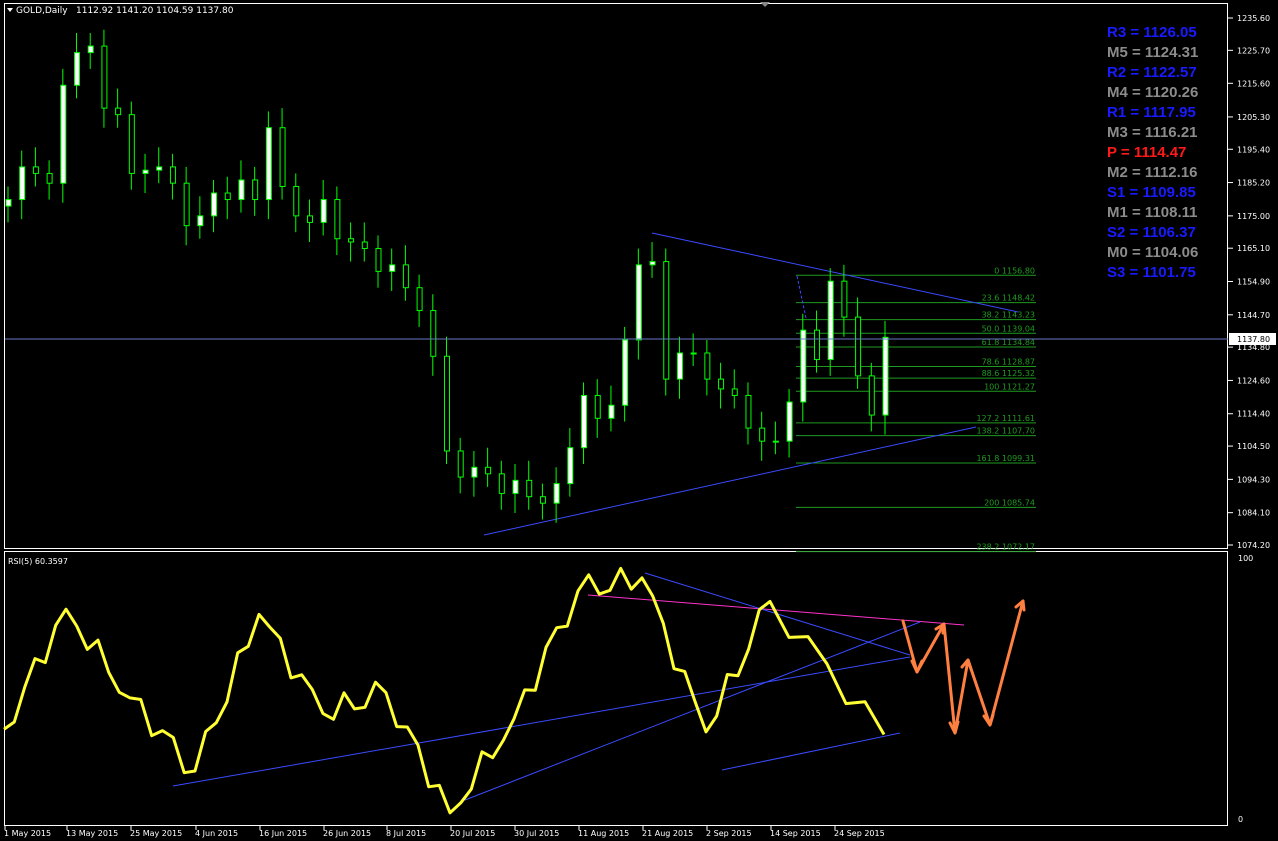 The image size is (1278, 841). What do you see at coordinates (1152, 212) in the screenshot?
I see `pivot-level-label: M1 = 1108.11` at bounding box center [1152, 212].